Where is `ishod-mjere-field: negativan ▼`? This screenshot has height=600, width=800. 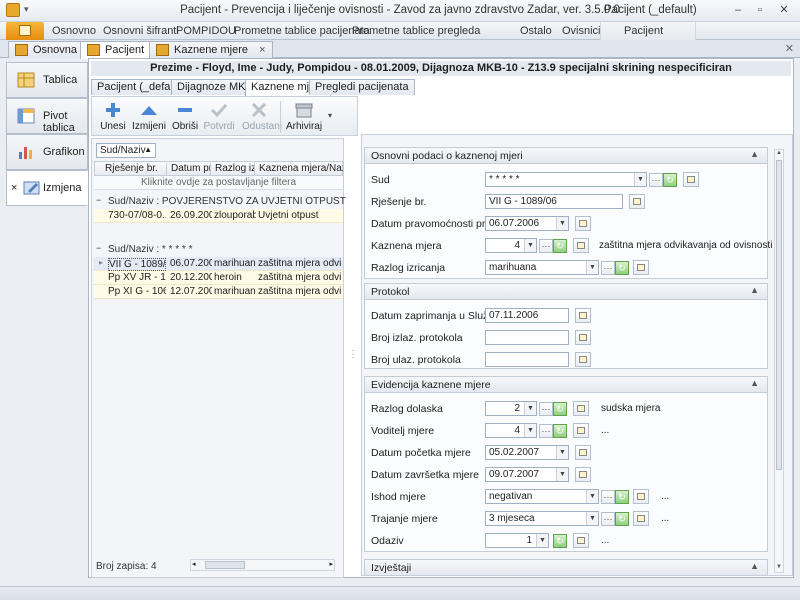
ishod-mjere-field: negativan ▼ is located at coordinates (542, 496).